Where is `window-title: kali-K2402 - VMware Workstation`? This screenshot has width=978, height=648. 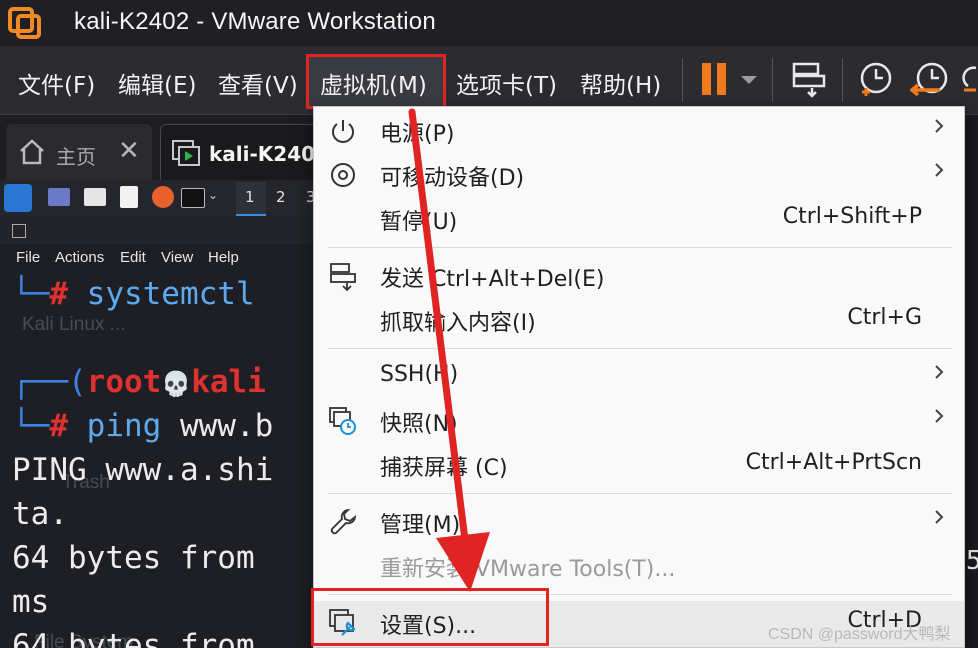
window-title: kali-K2402 - VMware Workstation is located at coordinates (255, 21).